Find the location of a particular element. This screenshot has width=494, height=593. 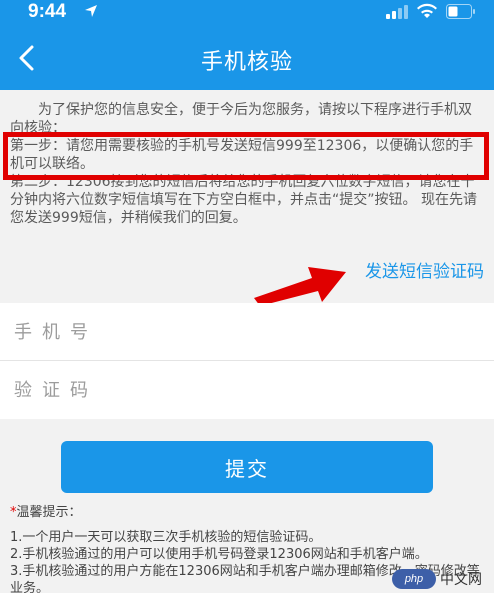

phone-number-input is located at coordinates (249, 332).